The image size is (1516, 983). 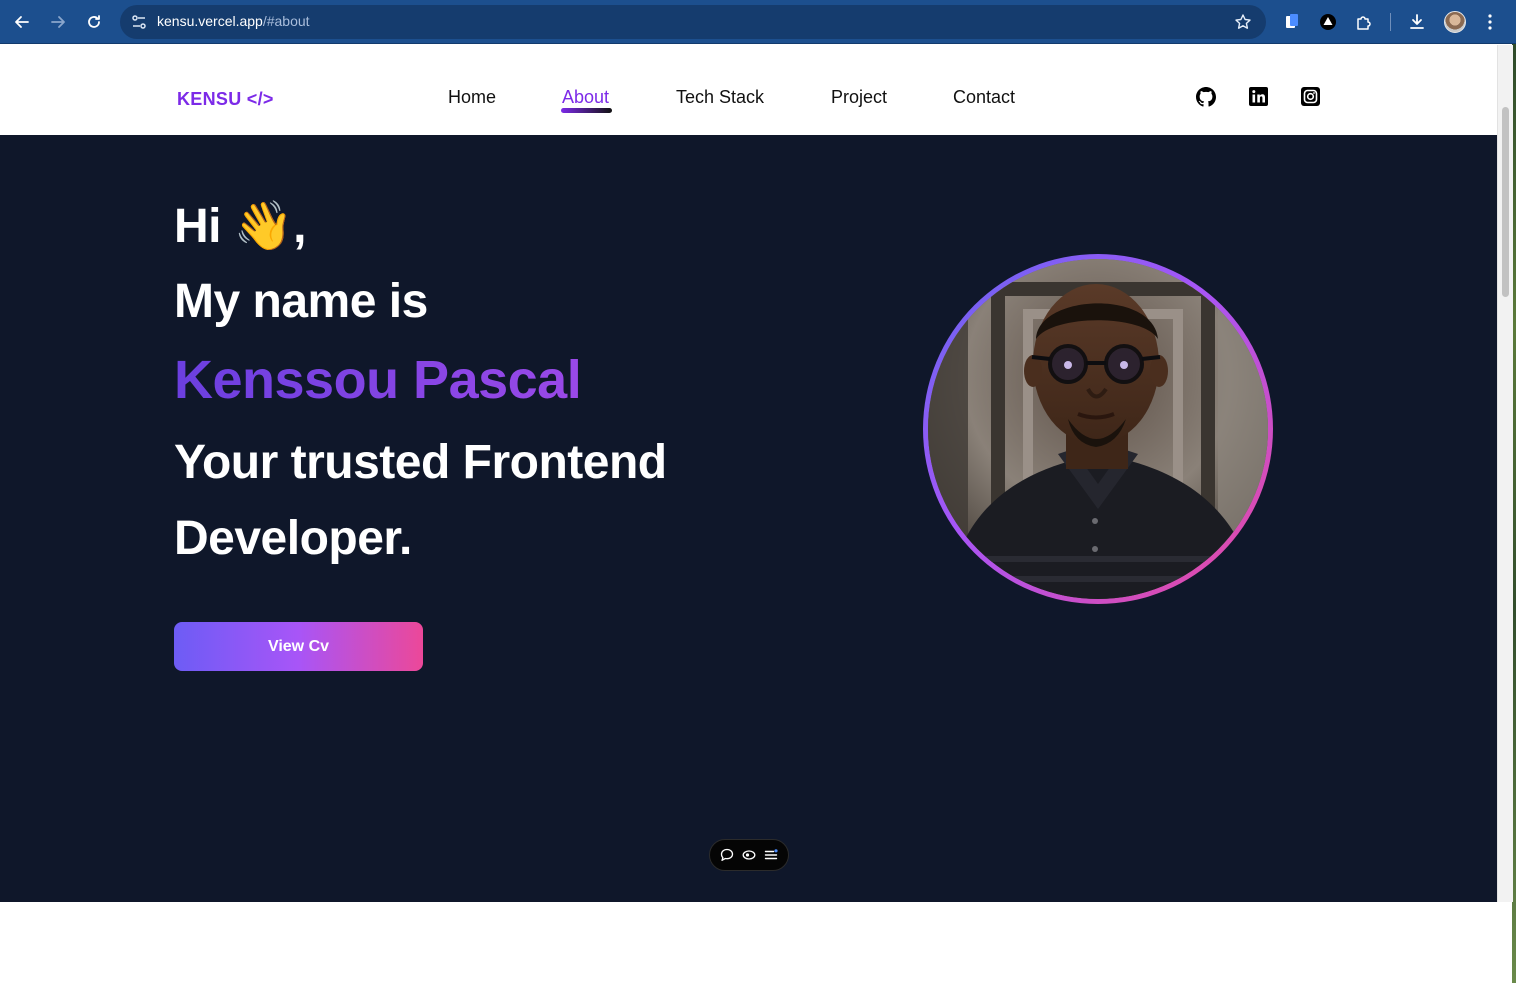 I want to click on hero-greeting: Hi 👋,, so click(x=240, y=226).